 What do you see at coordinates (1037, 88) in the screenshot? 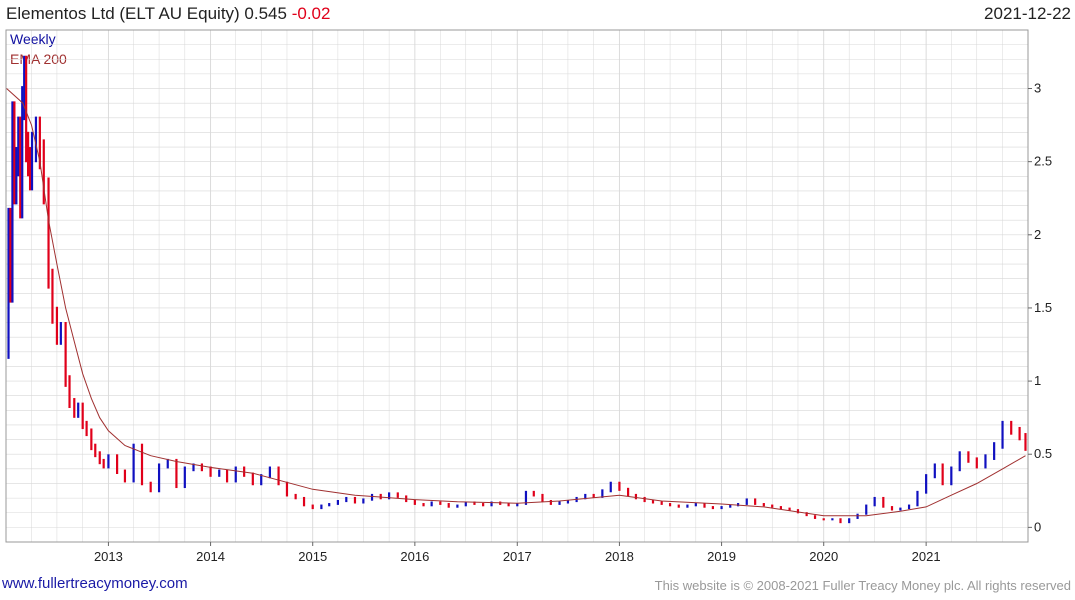
I see `y-tick-label: 3` at bounding box center [1037, 88].